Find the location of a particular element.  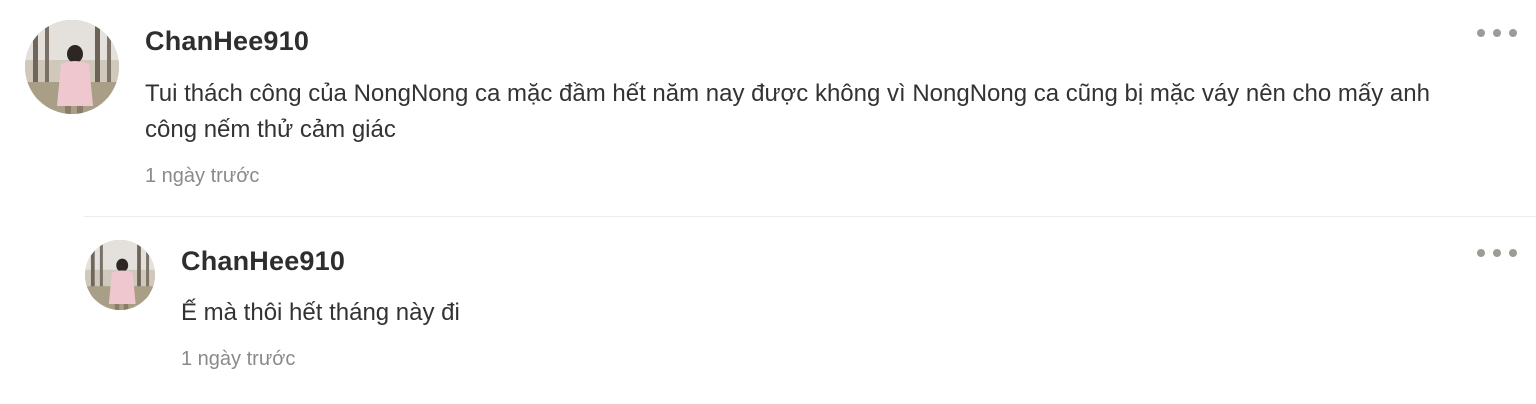

comment-username: ChanHee910 is located at coordinates (227, 41).